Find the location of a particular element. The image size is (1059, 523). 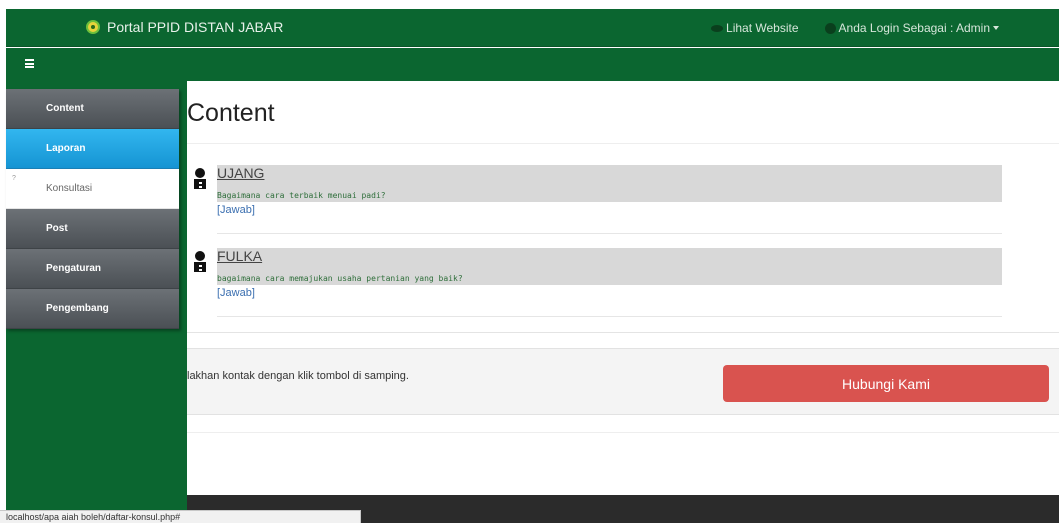

submenu-marker: ? is located at coordinates (14, 178).